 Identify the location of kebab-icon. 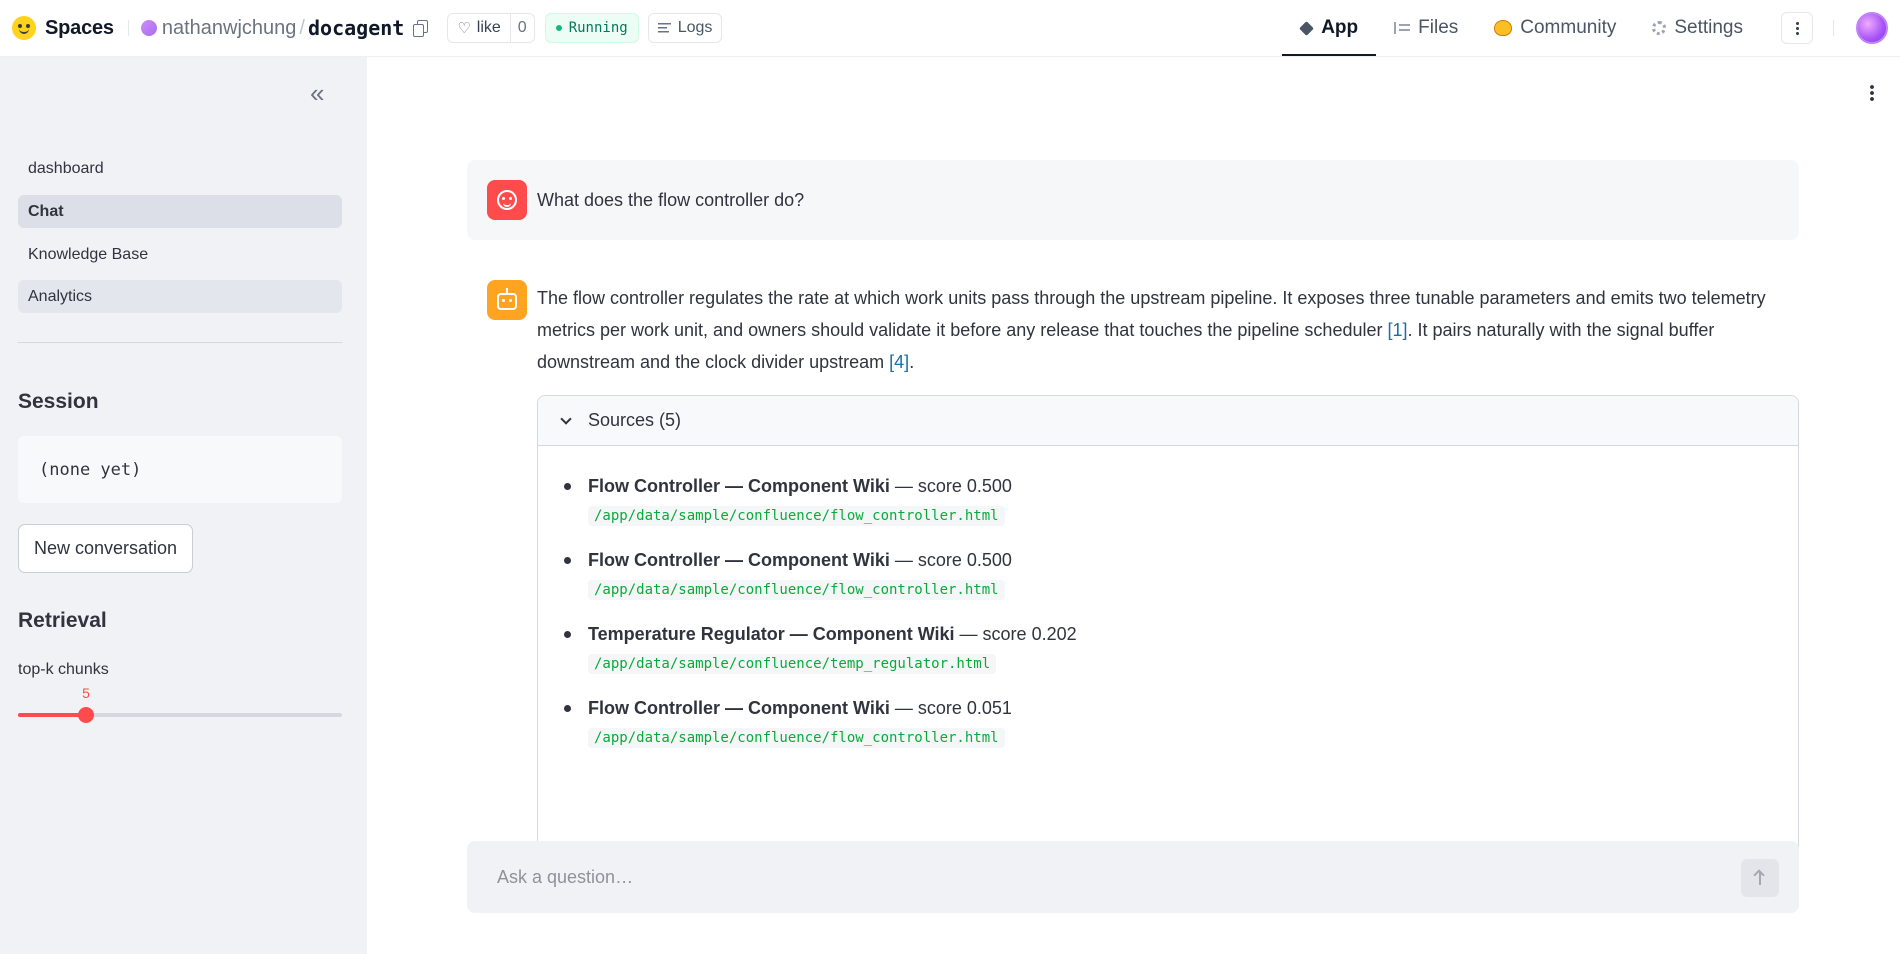
(1797, 28).